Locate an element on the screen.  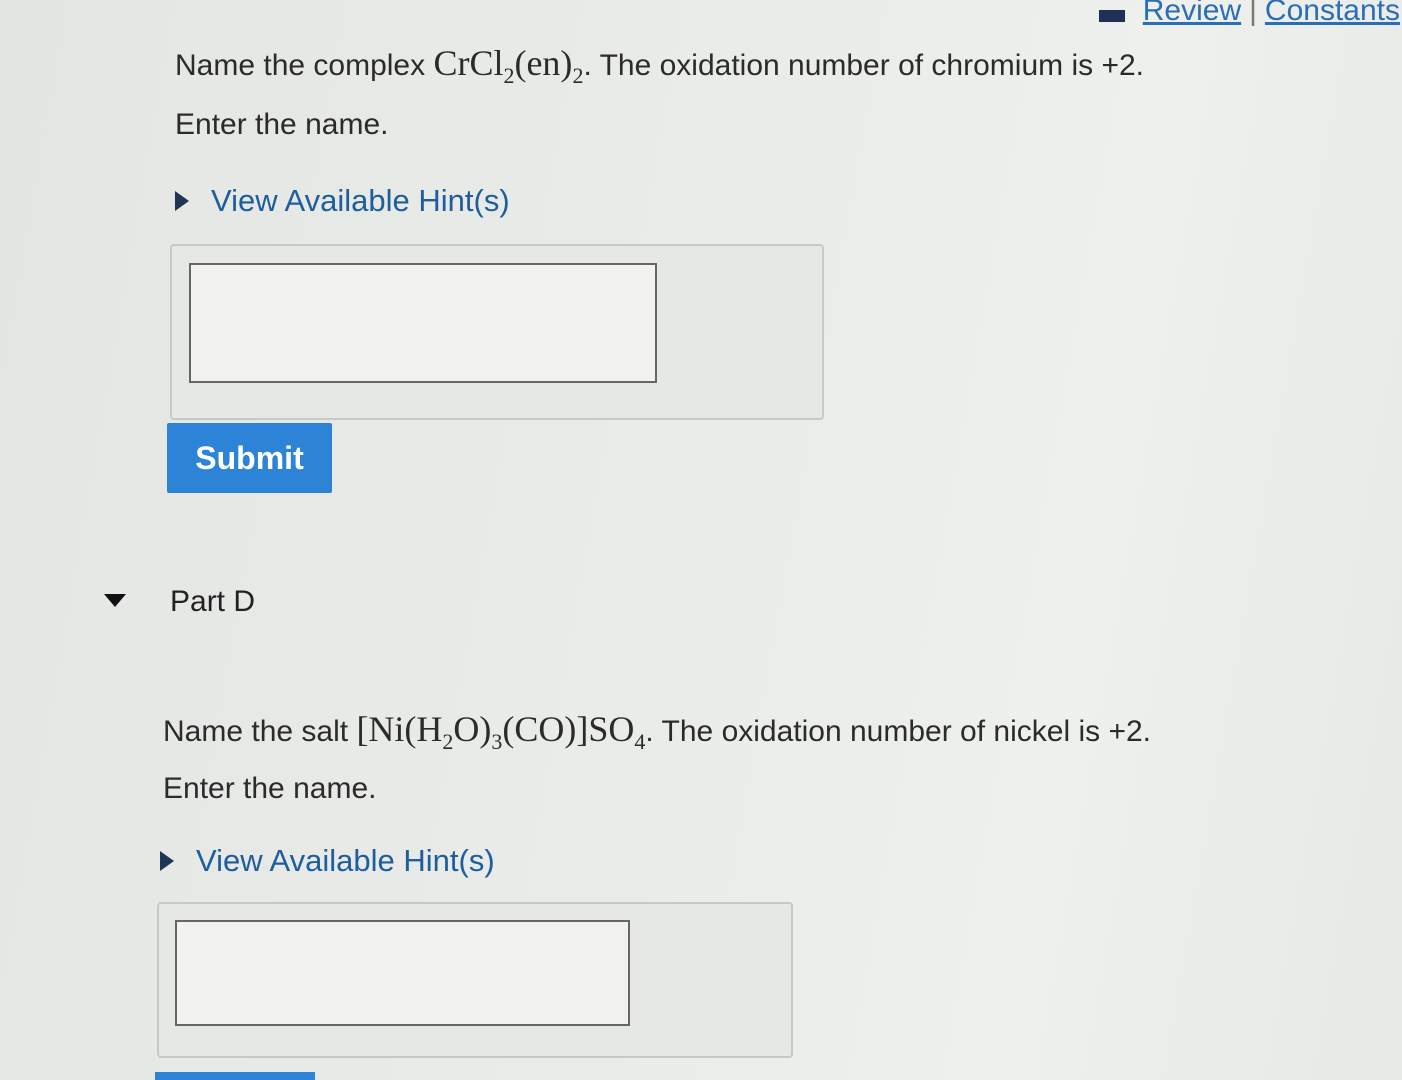
part-d-title: Part D is located at coordinates (213, 601).